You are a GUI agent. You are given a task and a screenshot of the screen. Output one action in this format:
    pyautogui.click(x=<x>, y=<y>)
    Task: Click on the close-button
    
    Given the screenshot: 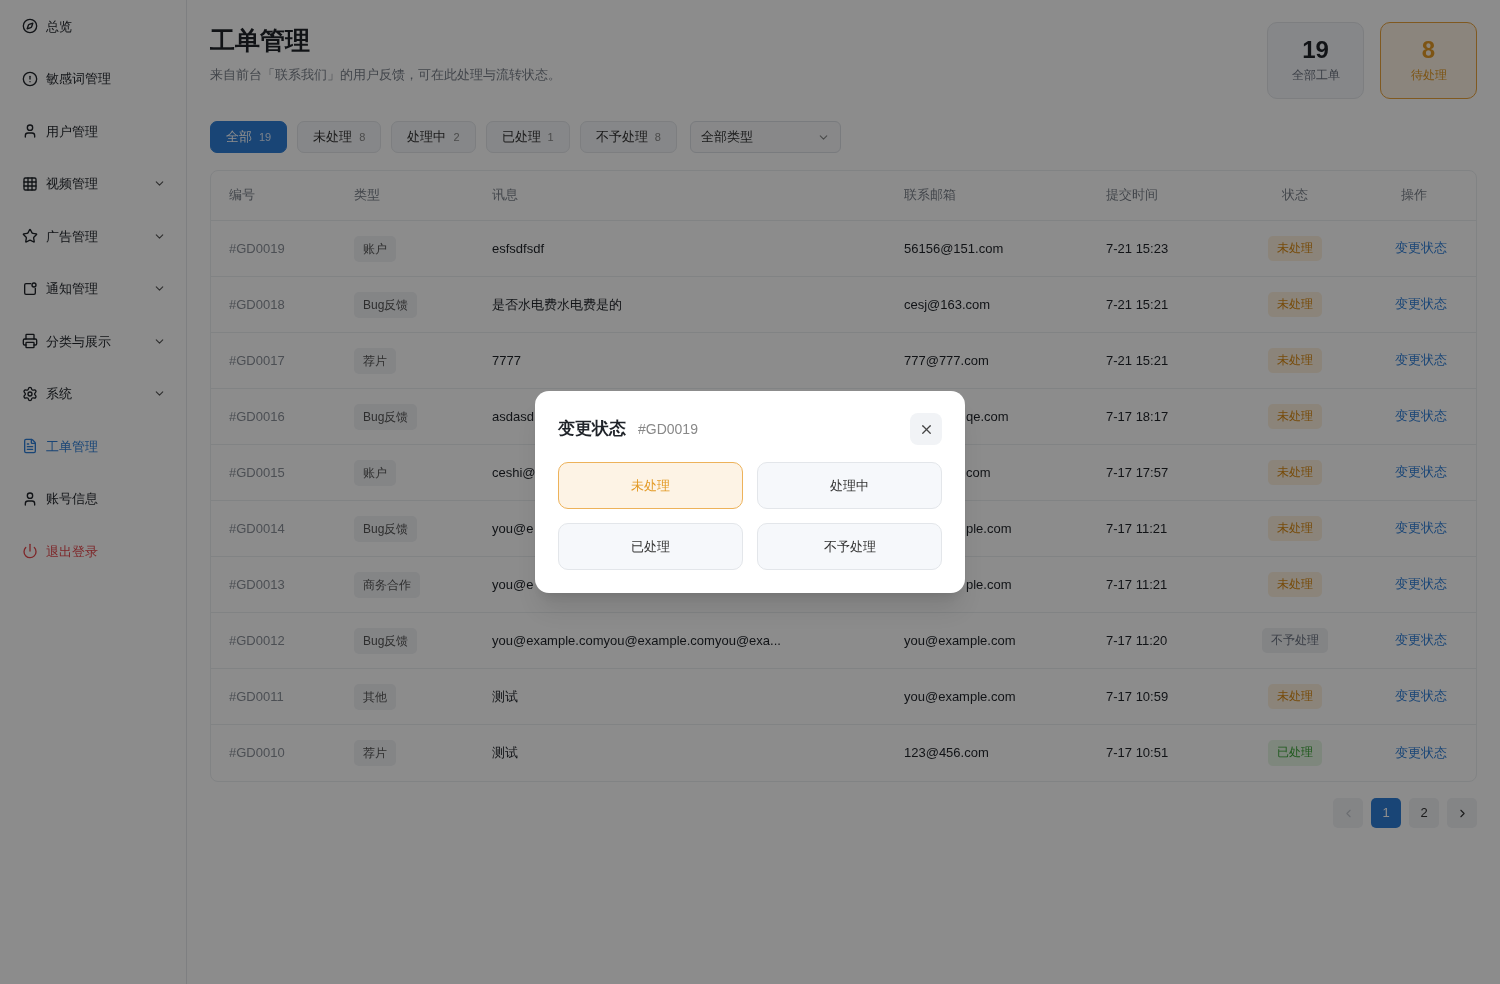 What is the action you would take?
    pyautogui.click(x=926, y=429)
    